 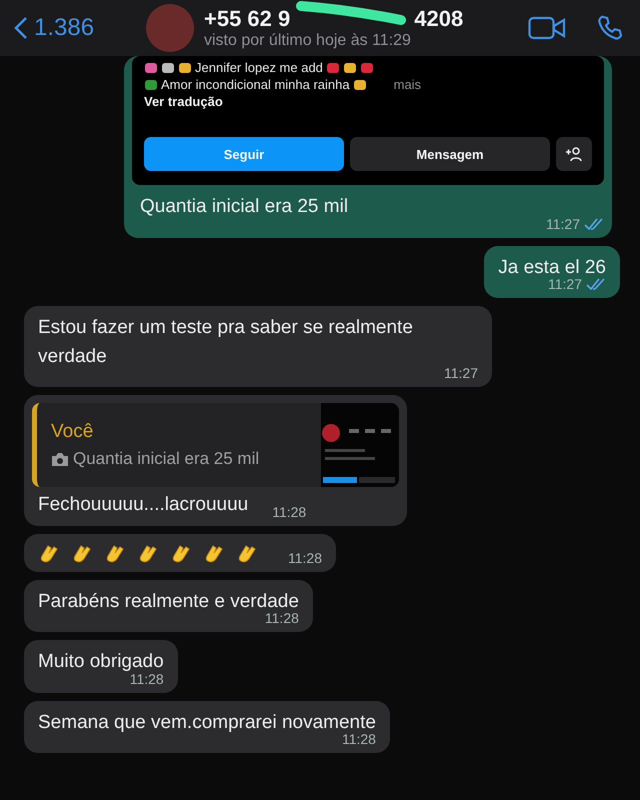 What do you see at coordinates (368, 101) in the screenshot?
I see `translate-link: Ver tradução` at bounding box center [368, 101].